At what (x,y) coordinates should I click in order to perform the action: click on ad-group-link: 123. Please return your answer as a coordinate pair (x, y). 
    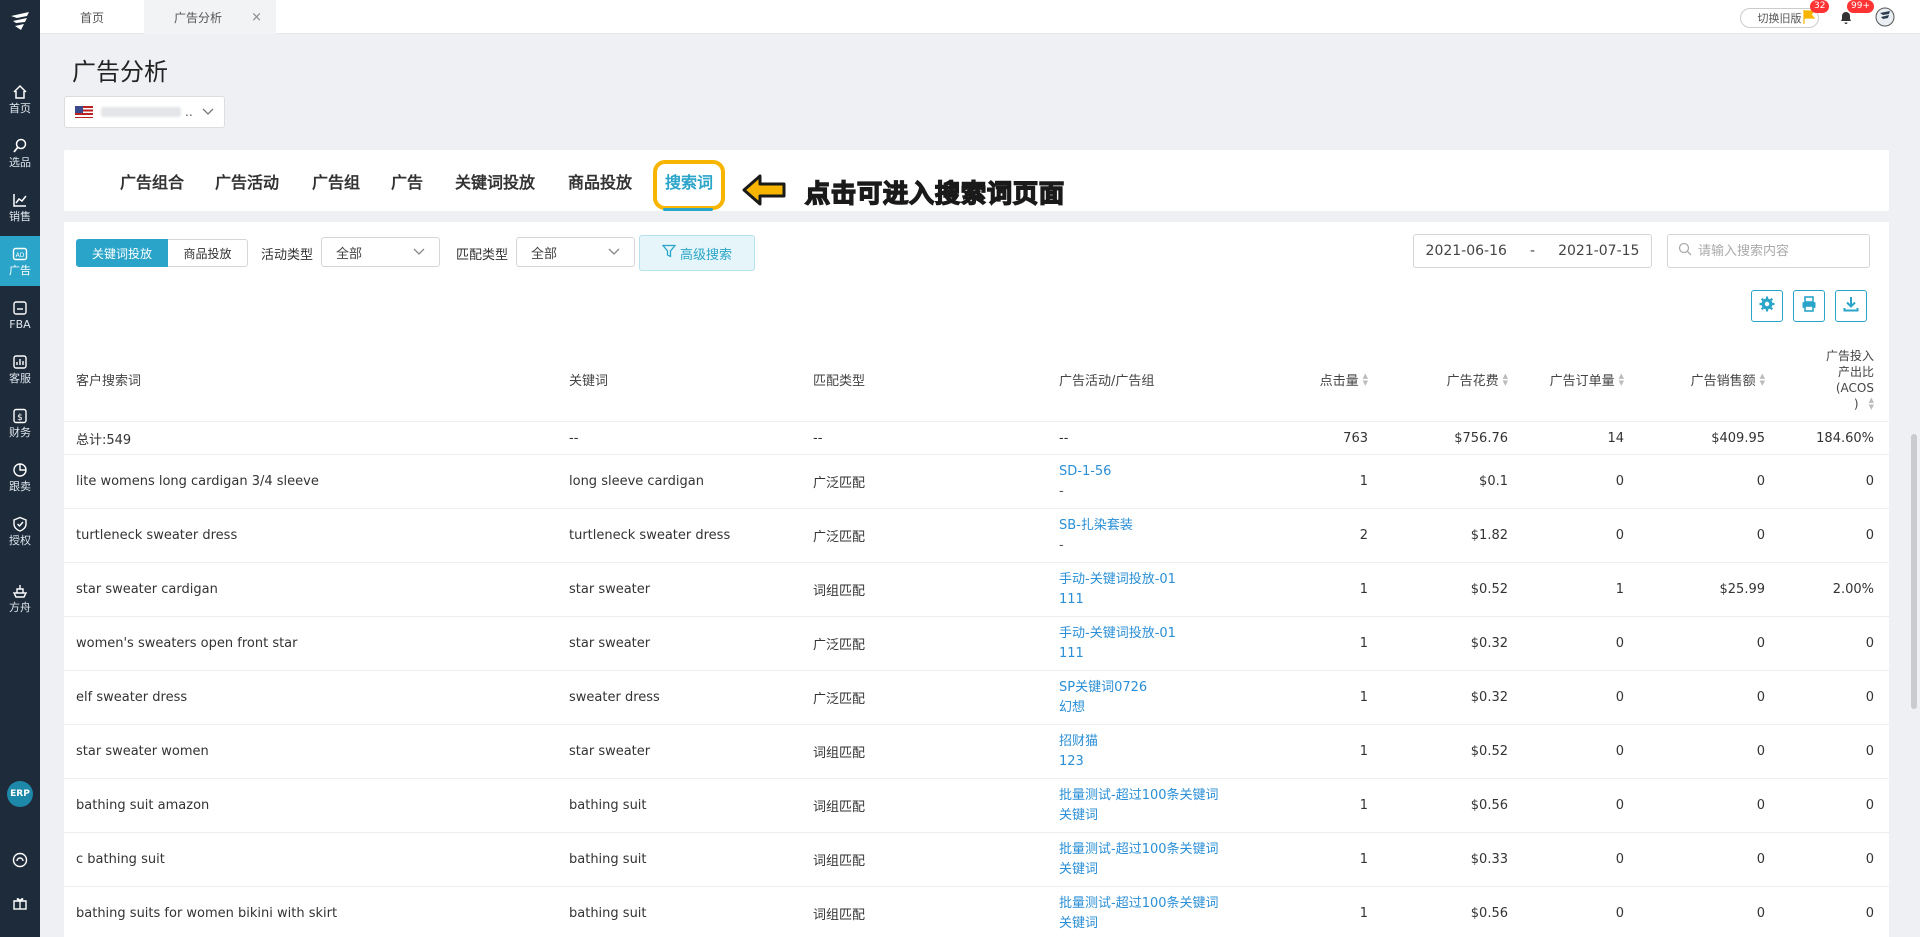
    Looking at the image, I should click on (1071, 762).